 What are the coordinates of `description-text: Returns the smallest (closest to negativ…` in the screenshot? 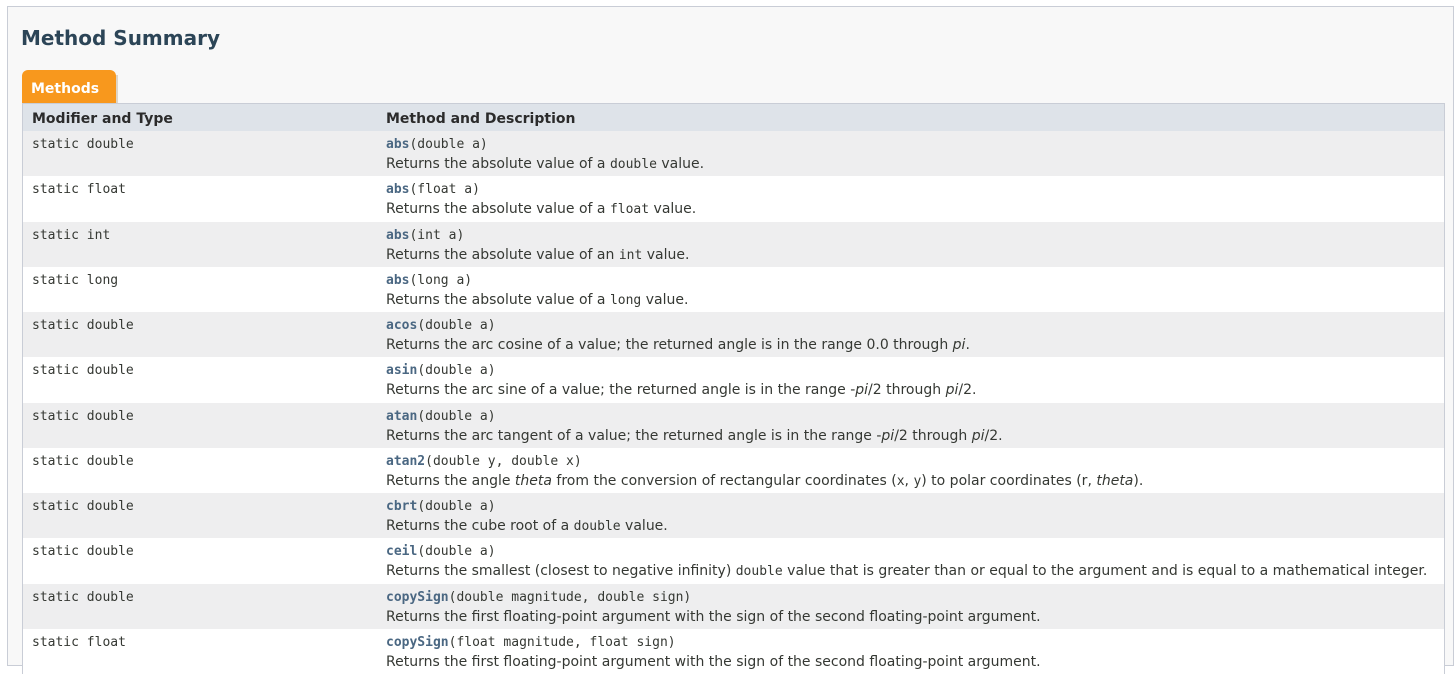 It's located at (561, 571).